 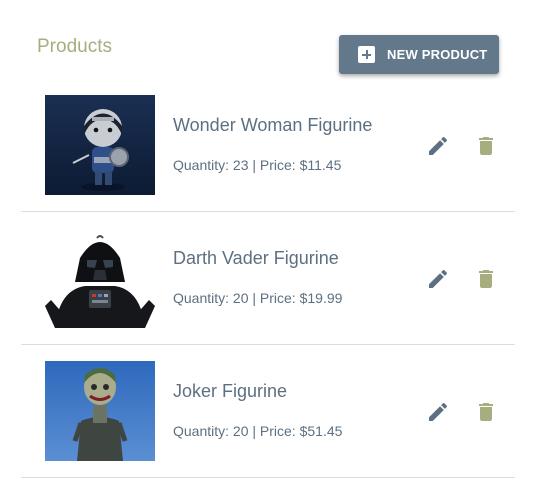 What do you see at coordinates (230, 391) in the screenshot?
I see `product-name: Joker Figurine` at bounding box center [230, 391].